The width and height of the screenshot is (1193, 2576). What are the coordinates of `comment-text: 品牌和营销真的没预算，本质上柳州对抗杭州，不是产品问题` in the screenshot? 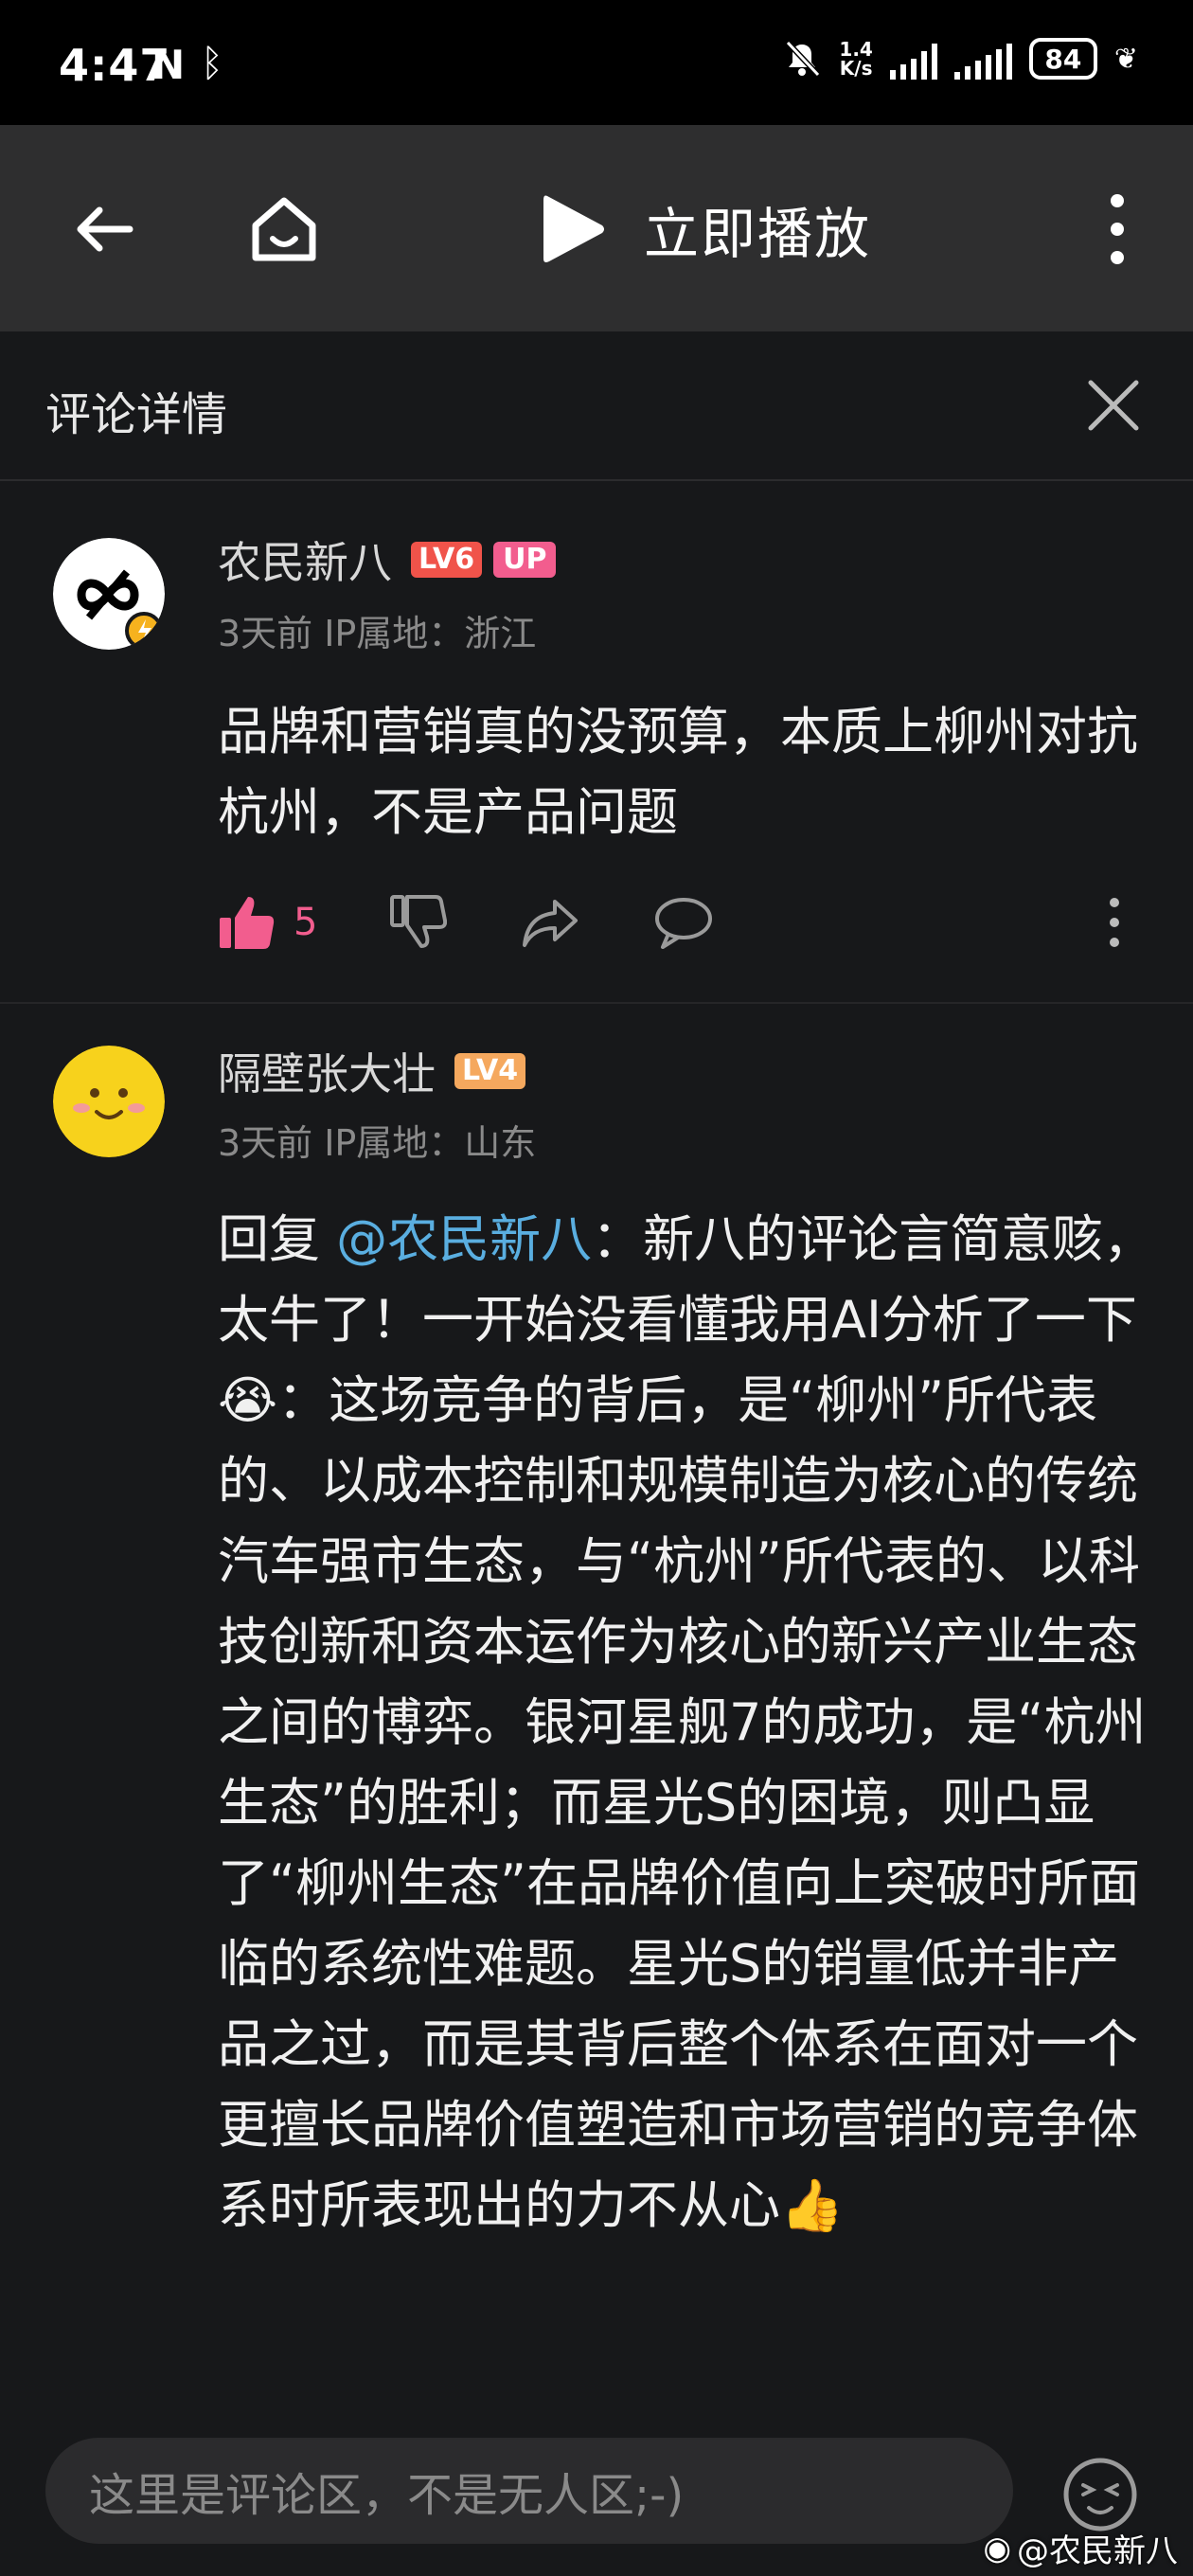 It's located at (678, 772).